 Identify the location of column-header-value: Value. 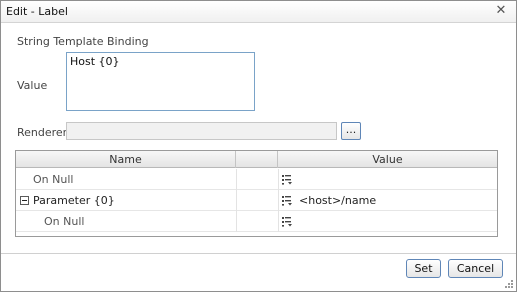
(387, 159).